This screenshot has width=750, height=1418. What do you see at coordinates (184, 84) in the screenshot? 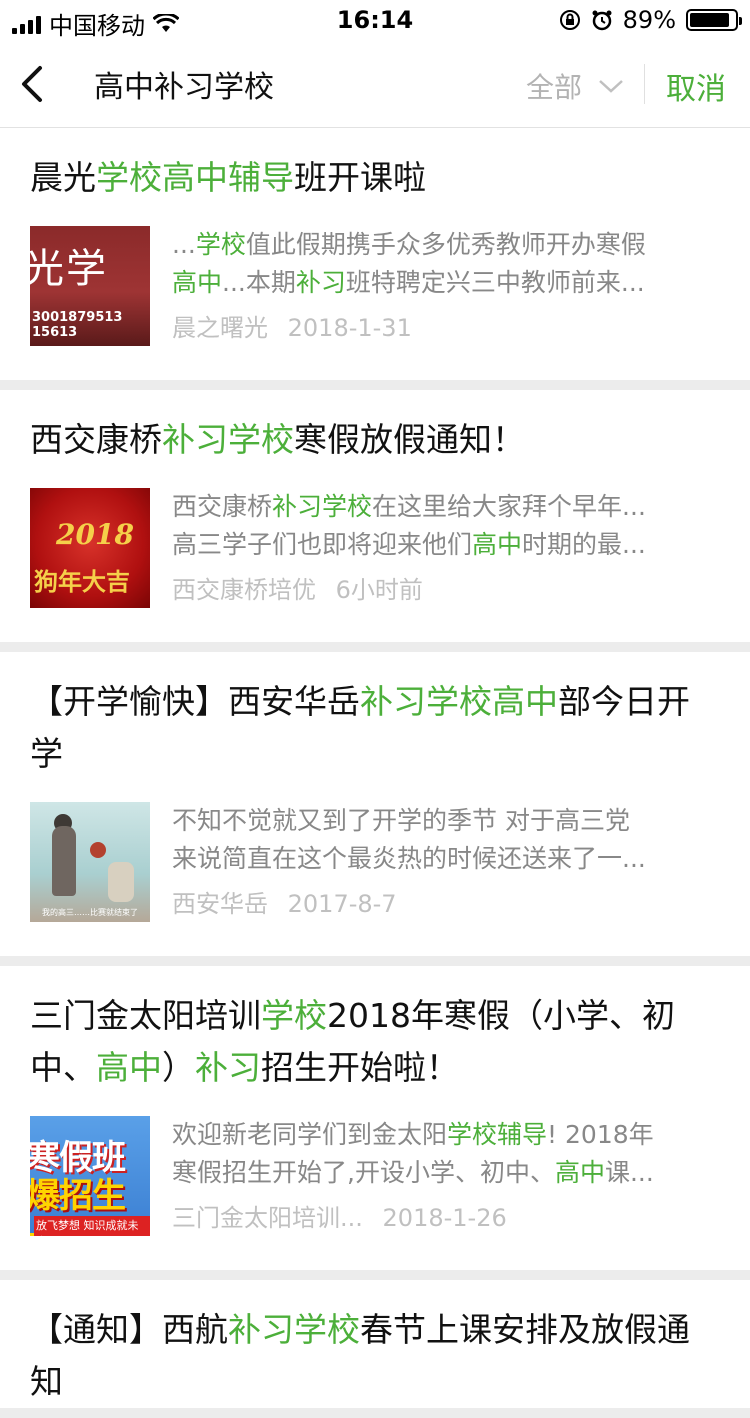
I see `search-query: 高中补习学校` at bounding box center [184, 84].